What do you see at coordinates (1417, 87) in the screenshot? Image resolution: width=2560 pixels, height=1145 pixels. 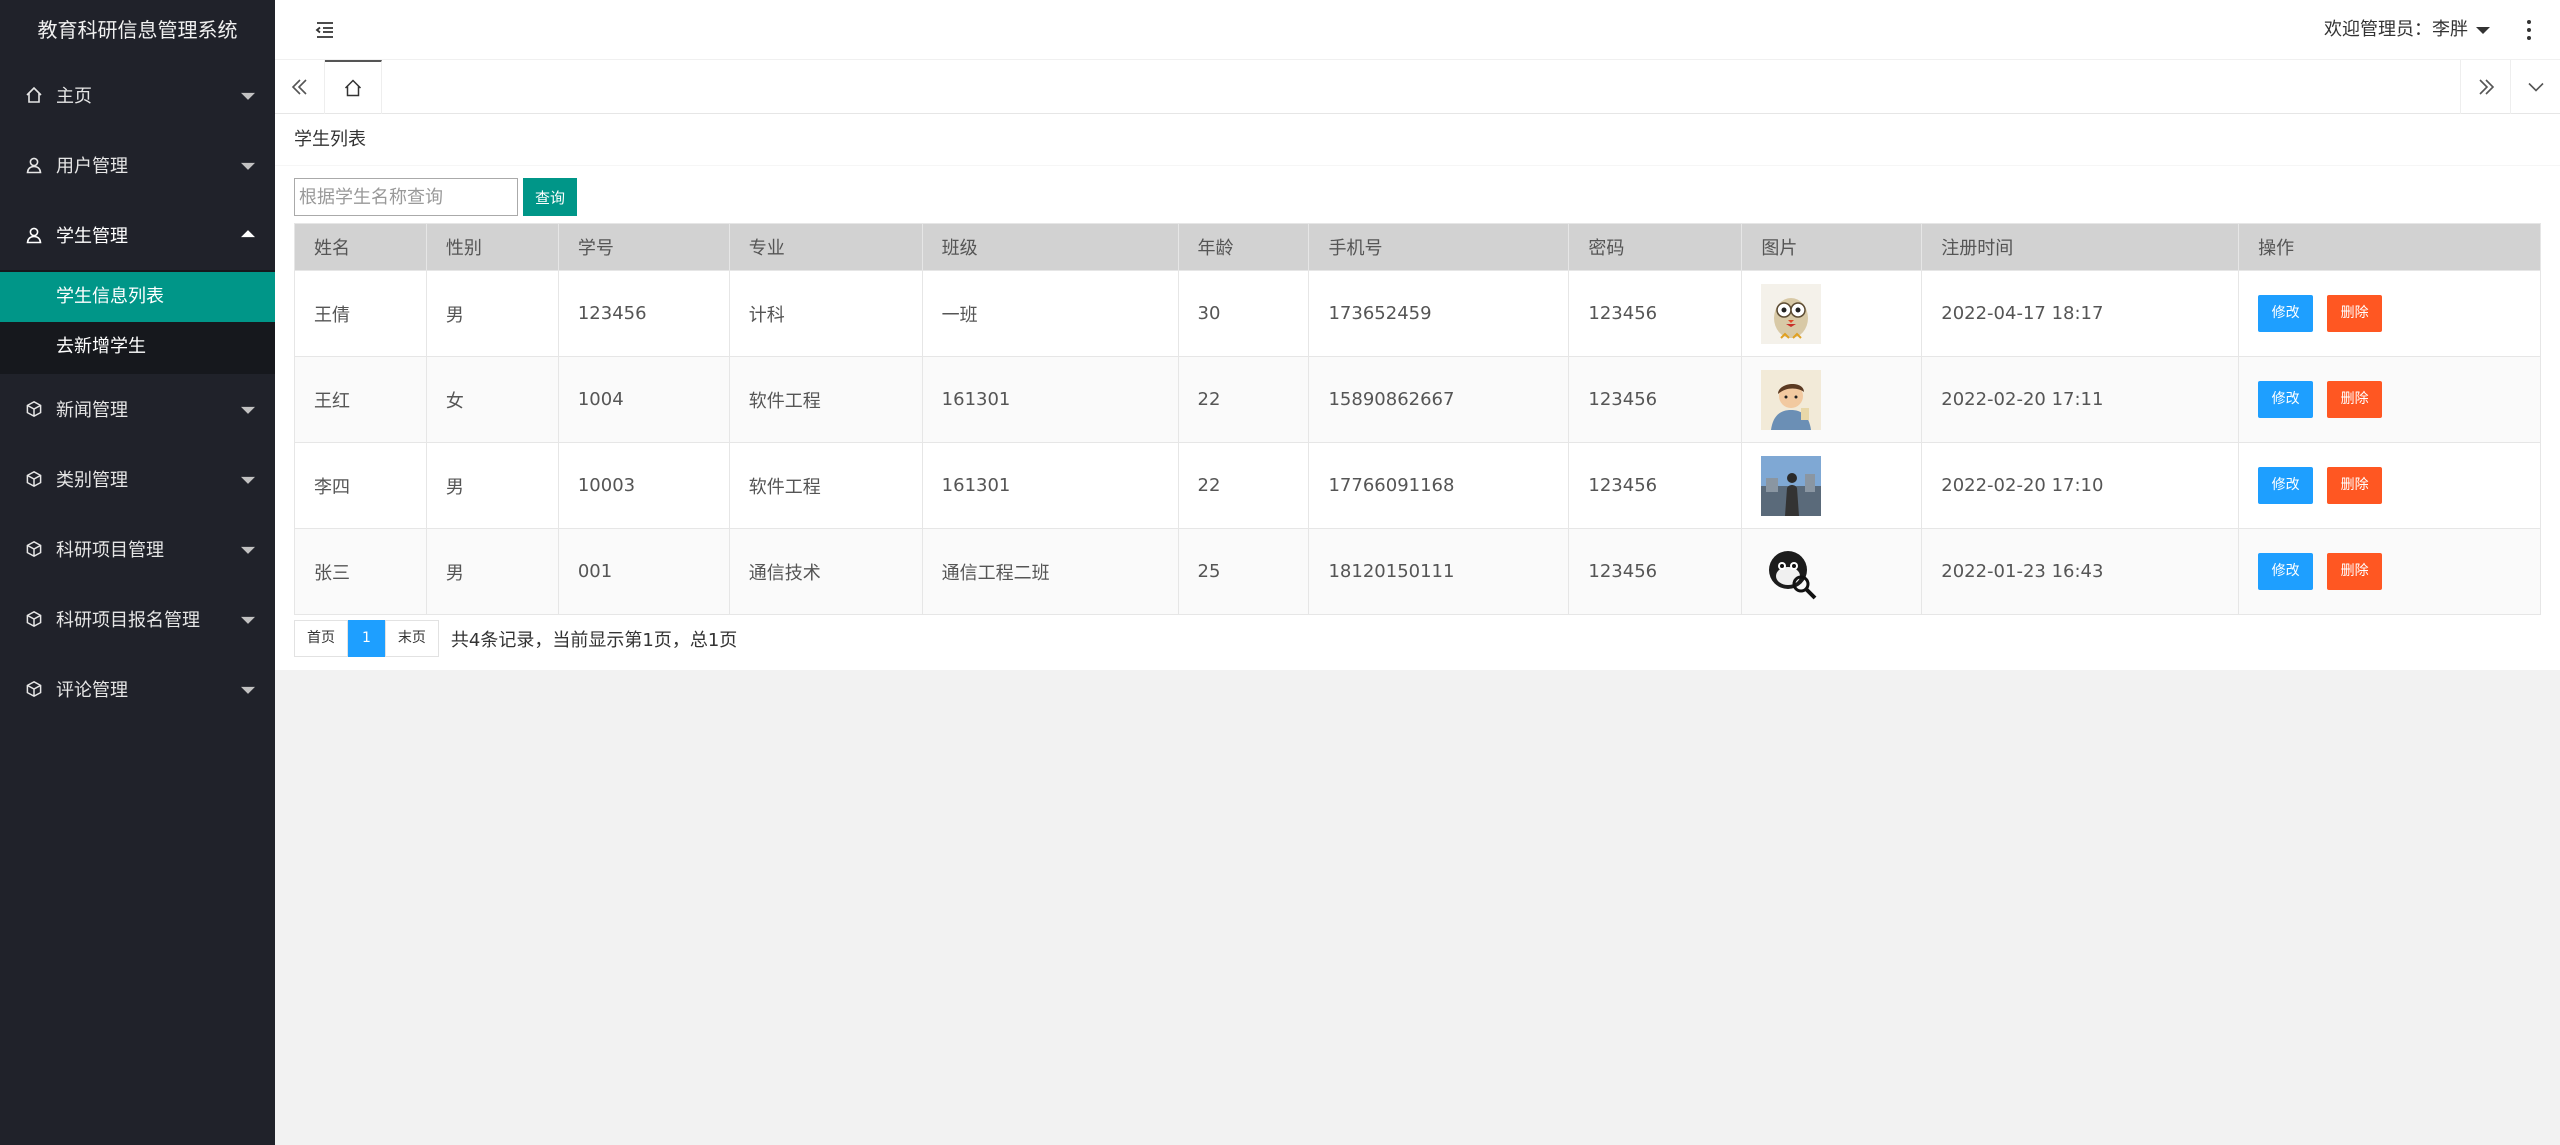 I see `tabs-bar` at bounding box center [1417, 87].